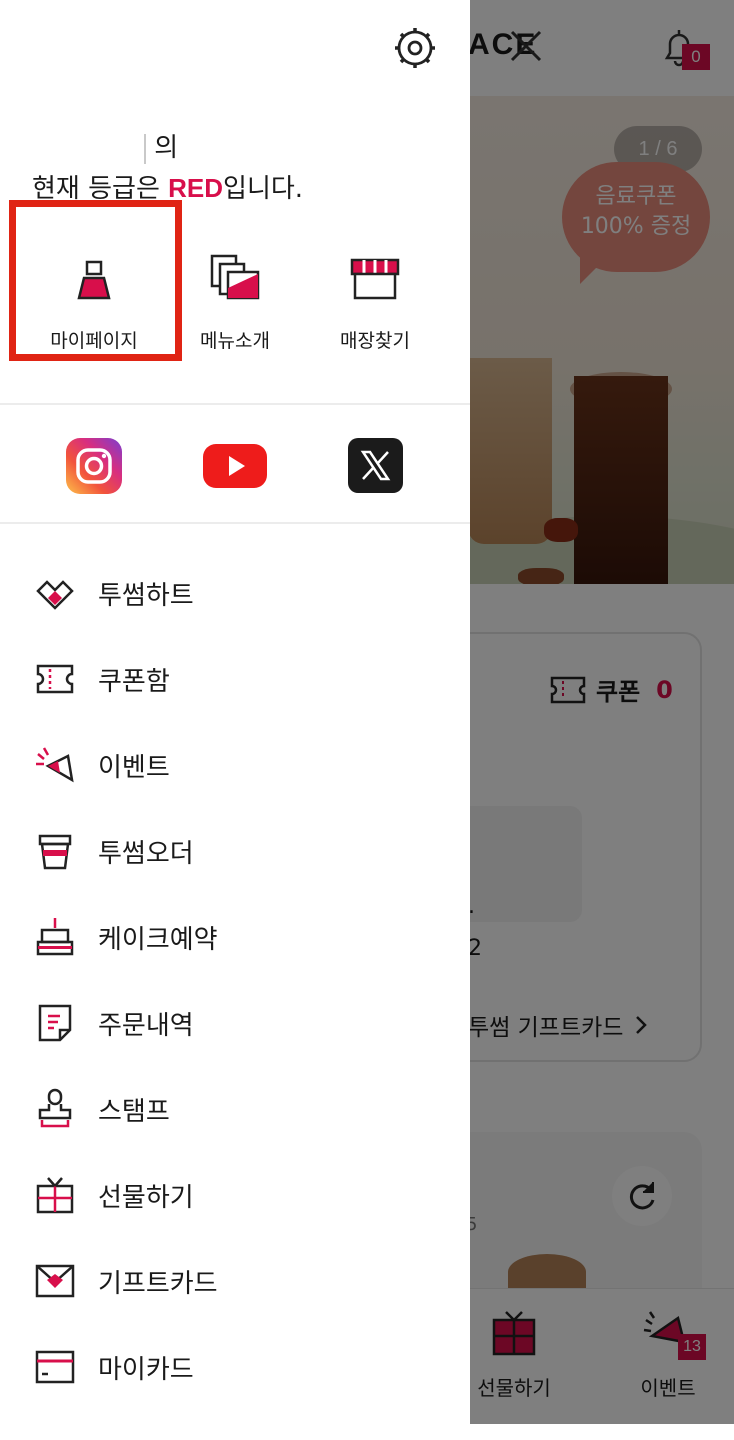  I want to click on quick-menu-intro: 메뉴소개, so click(235, 301).